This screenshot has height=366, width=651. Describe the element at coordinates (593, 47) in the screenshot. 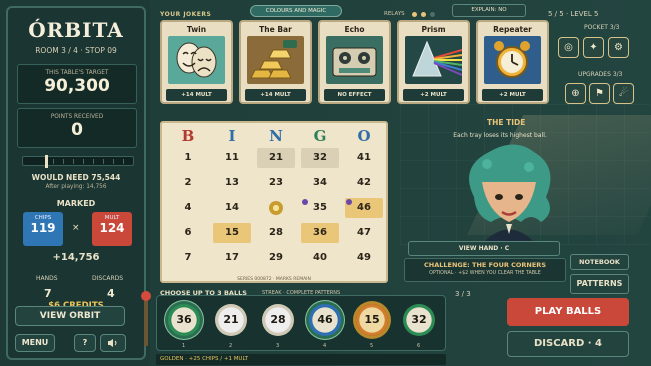

I see `pocket-slot: ✦` at that location.